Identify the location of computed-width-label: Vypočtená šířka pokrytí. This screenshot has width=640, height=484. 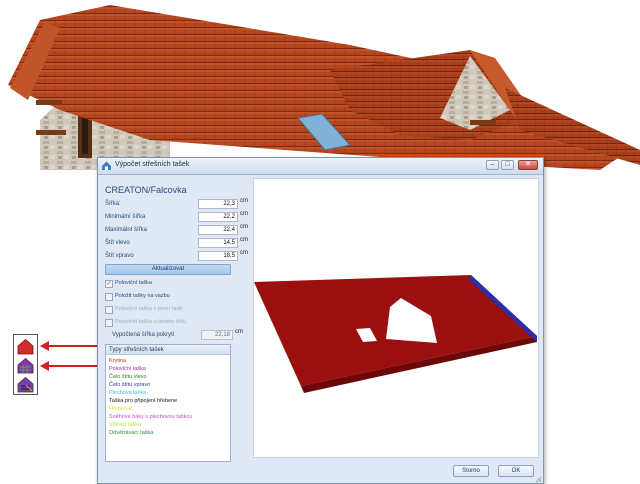
(143, 335).